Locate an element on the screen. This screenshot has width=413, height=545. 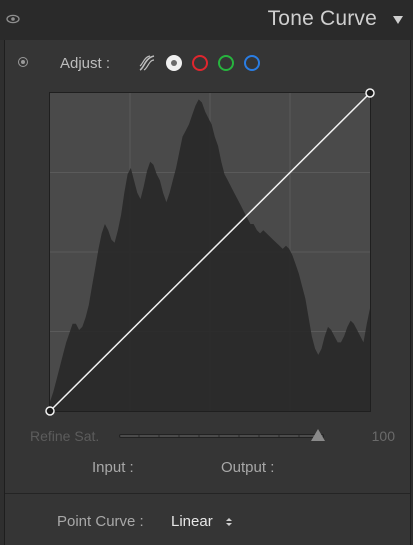
red-channel-button is located at coordinates (200, 63).